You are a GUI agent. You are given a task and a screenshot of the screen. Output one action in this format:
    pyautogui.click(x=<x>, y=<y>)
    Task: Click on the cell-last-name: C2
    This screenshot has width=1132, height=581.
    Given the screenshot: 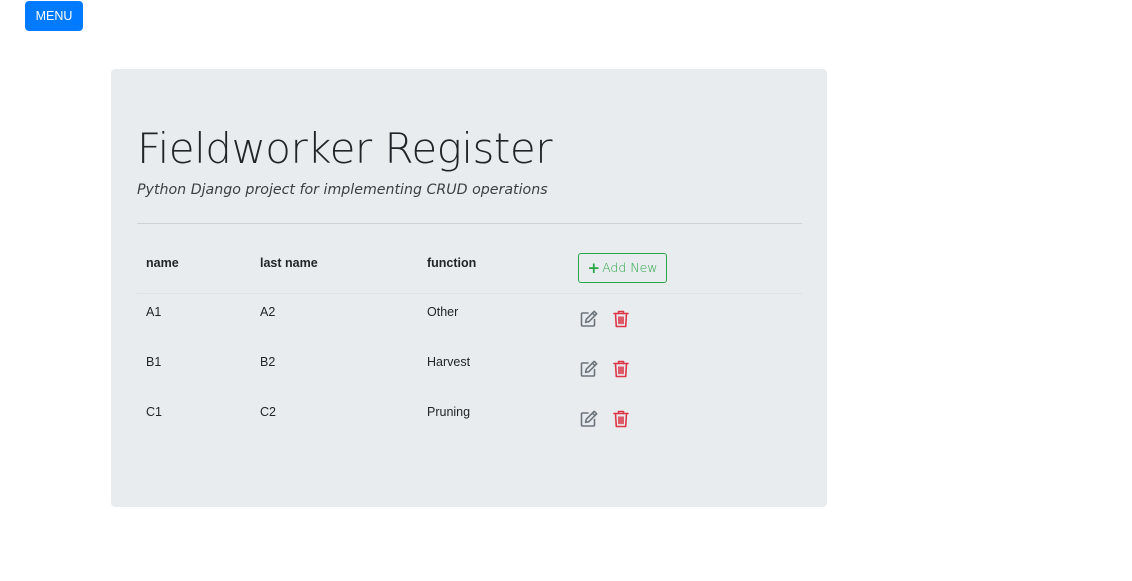 What is the action you would take?
    pyautogui.click(x=268, y=412)
    